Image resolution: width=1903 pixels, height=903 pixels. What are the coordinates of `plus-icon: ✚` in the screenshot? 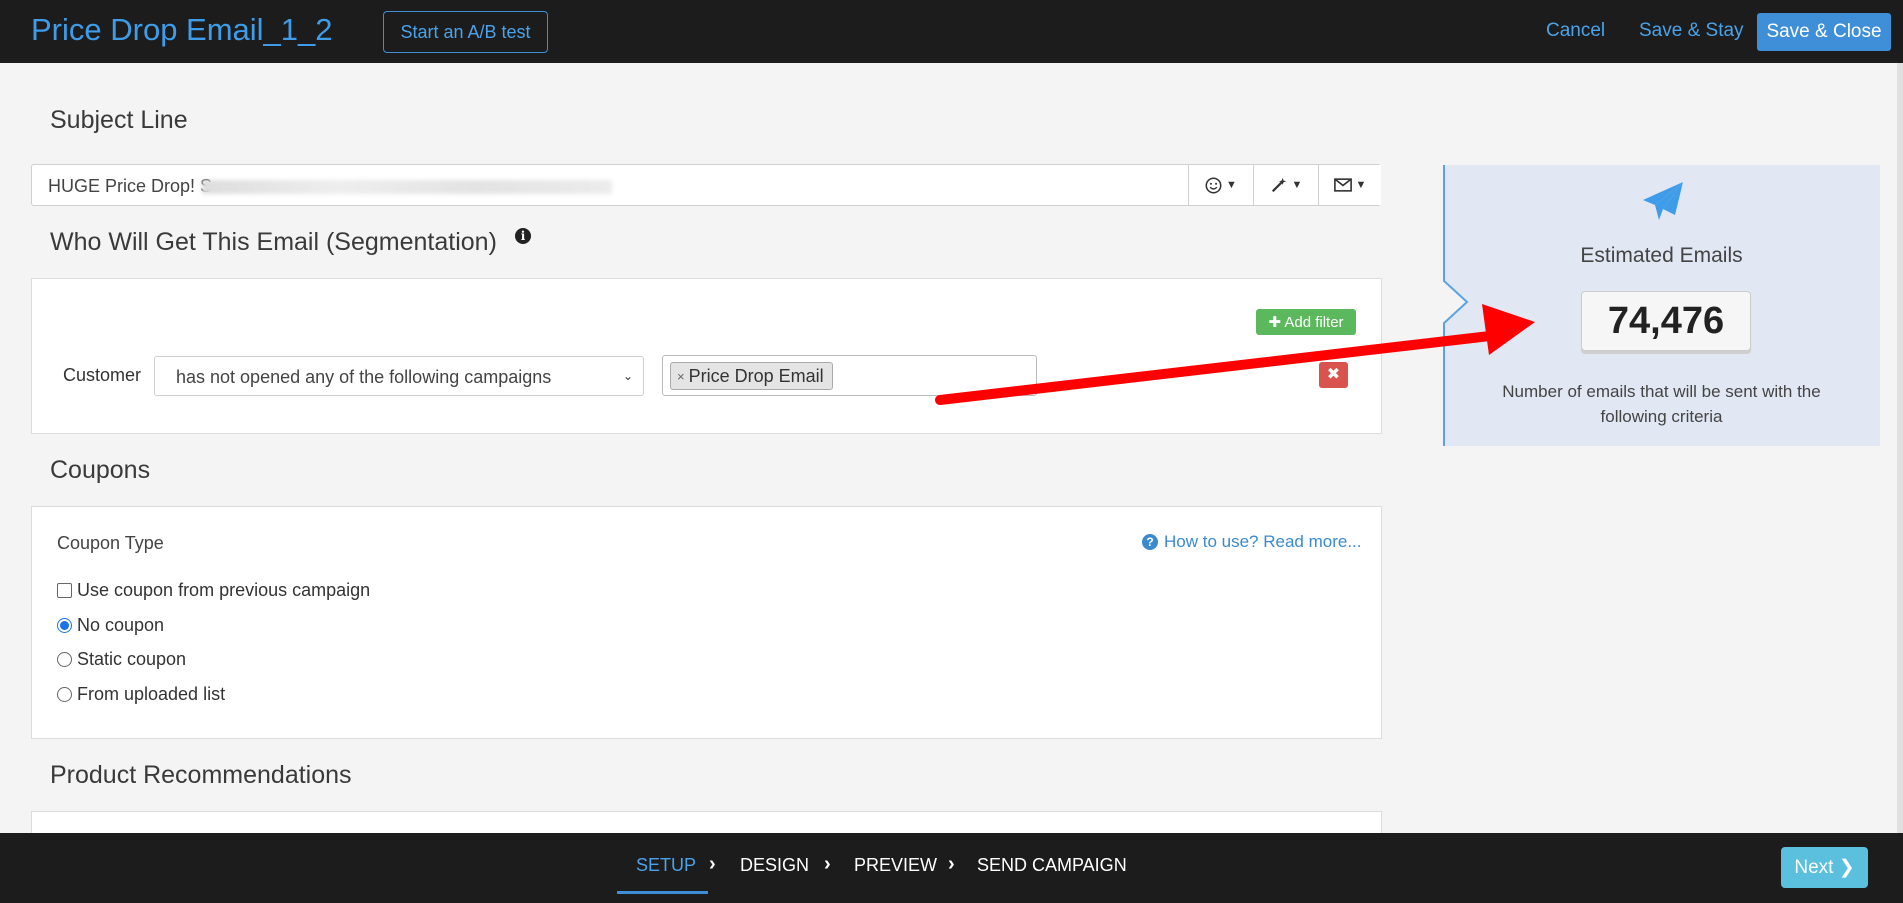 It's located at (1276, 322).